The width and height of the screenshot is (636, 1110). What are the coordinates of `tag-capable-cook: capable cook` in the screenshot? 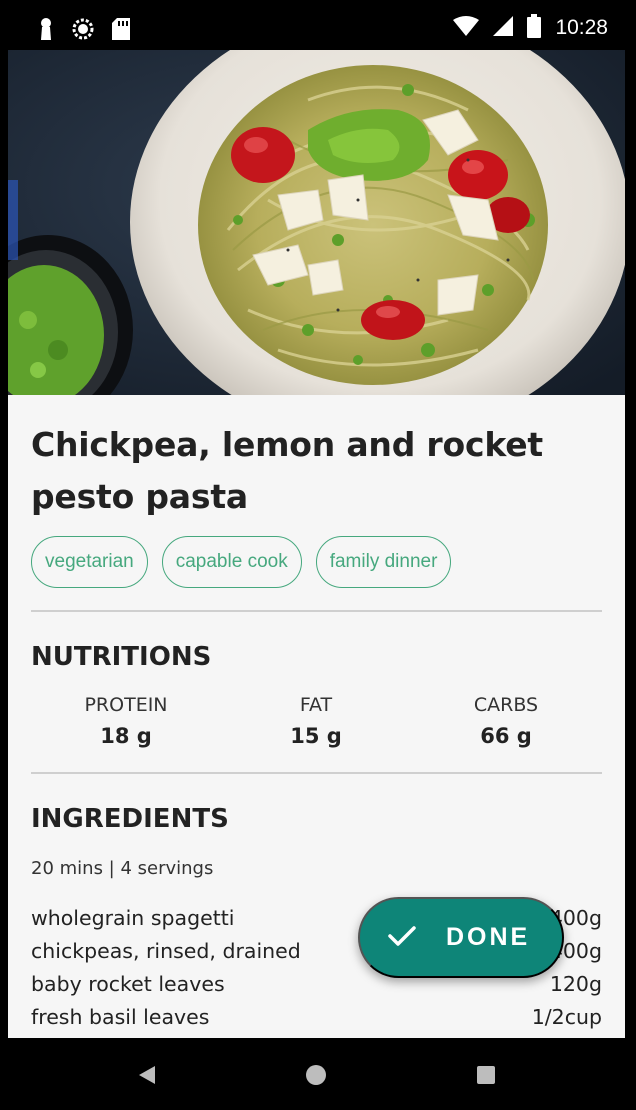 It's located at (231, 562).